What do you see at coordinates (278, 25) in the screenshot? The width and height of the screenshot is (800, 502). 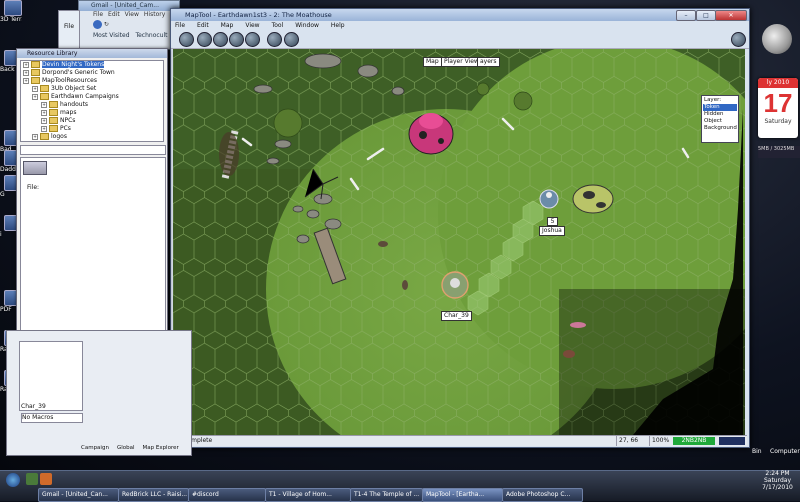 I see `menu-item-tool: Tool` at bounding box center [278, 25].